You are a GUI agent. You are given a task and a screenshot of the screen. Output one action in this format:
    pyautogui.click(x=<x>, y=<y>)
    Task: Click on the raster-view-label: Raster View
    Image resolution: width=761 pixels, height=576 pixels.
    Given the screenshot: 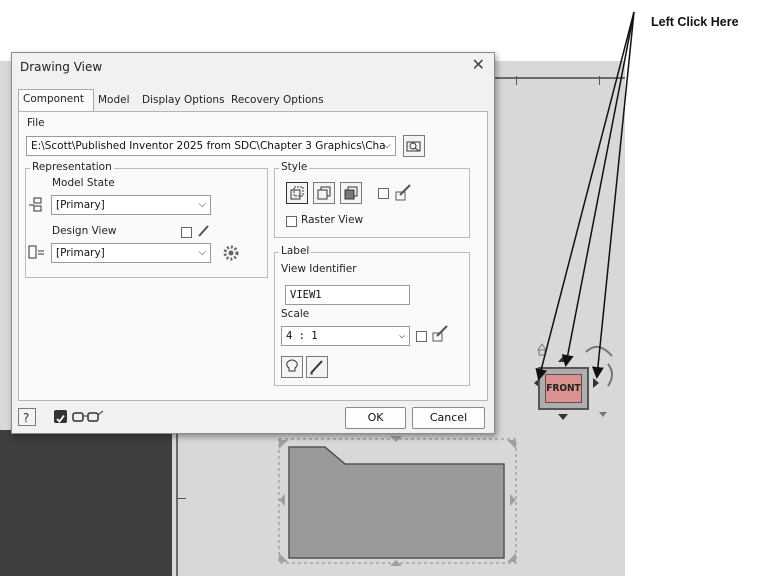 What is the action you would take?
    pyautogui.click(x=332, y=220)
    